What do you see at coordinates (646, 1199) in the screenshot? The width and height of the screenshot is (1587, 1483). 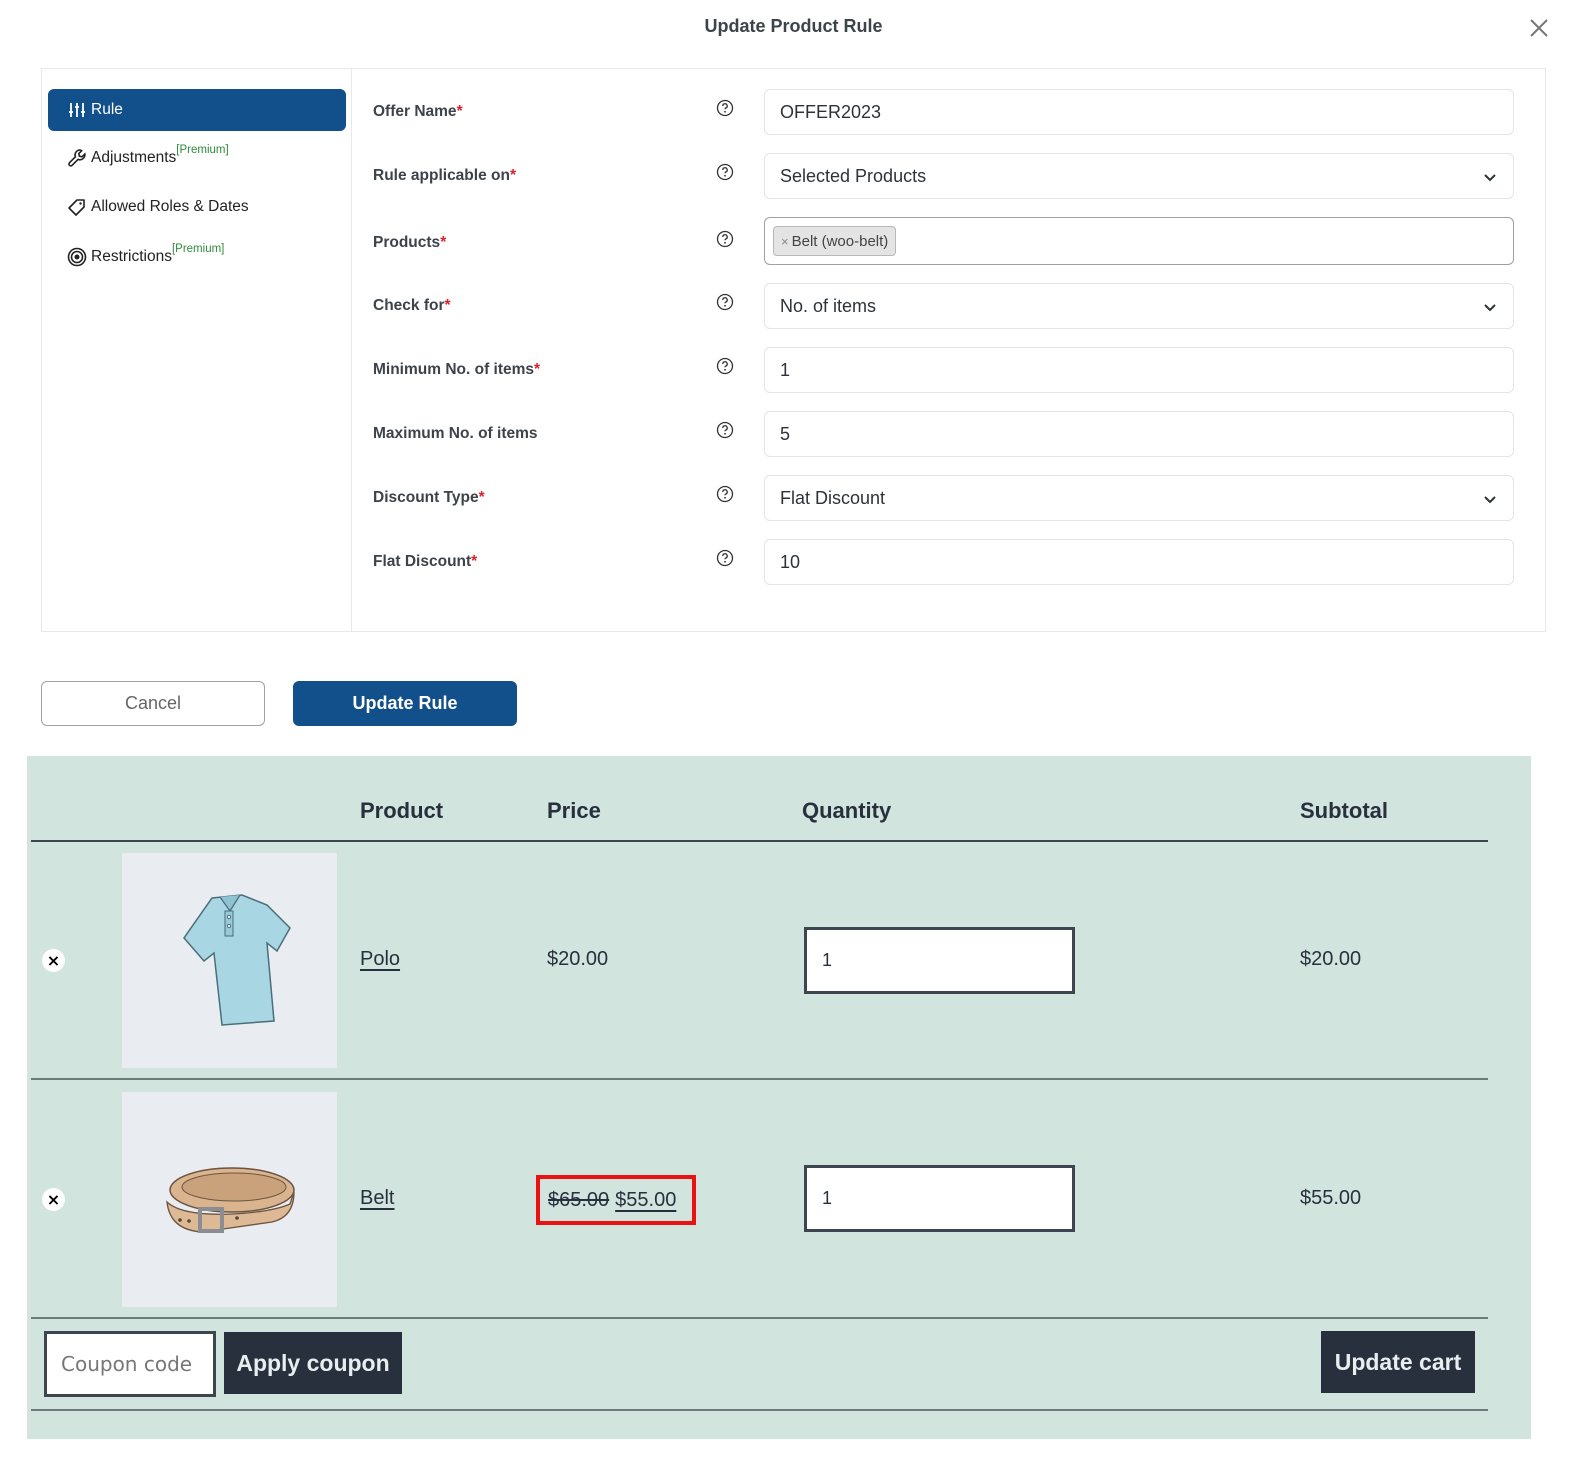 I see `sale-price: $55.00` at bounding box center [646, 1199].